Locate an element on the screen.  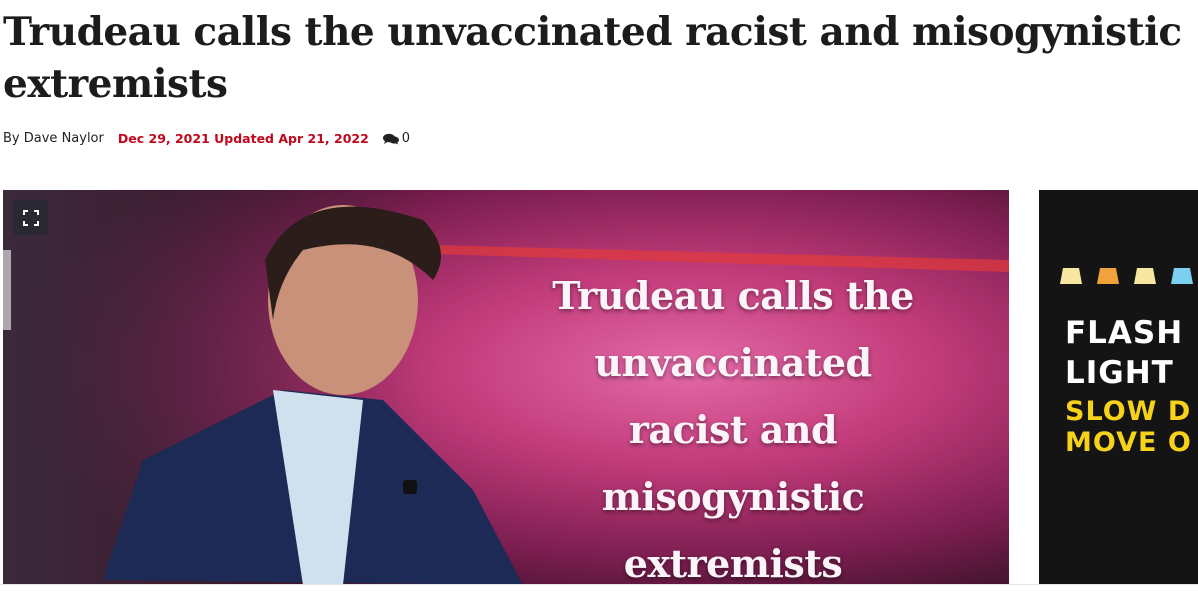
comments-link: 0 is located at coordinates (396, 138).